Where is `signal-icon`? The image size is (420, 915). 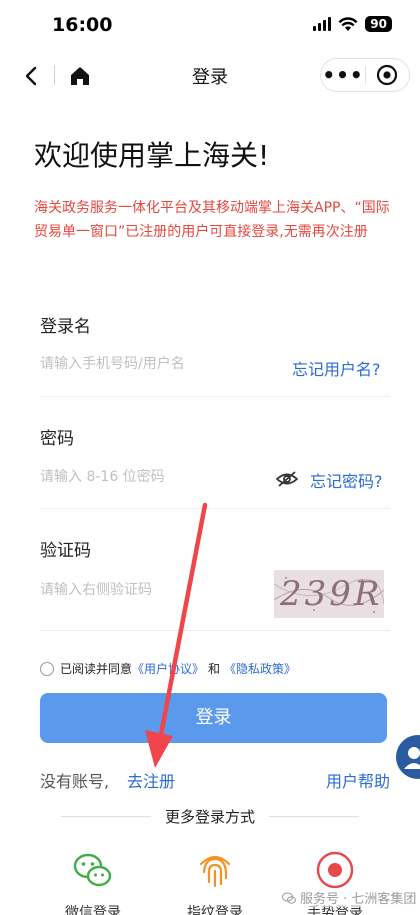 signal-icon is located at coordinates (322, 24).